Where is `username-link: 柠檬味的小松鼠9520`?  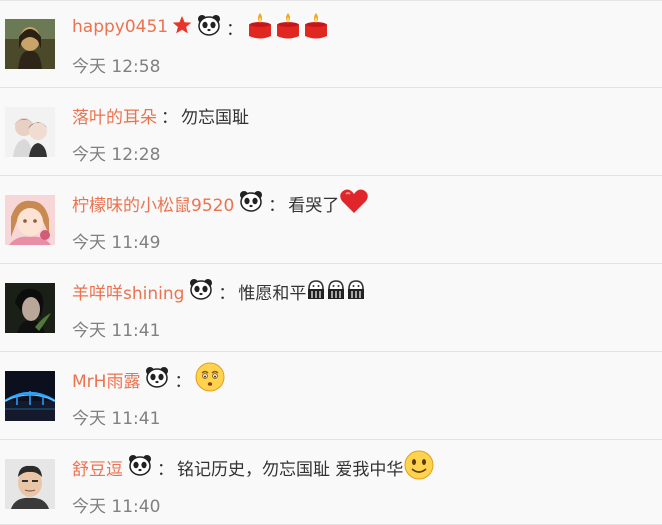
username-link: 柠檬味的小松鼠9520 is located at coordinates (153, 203).